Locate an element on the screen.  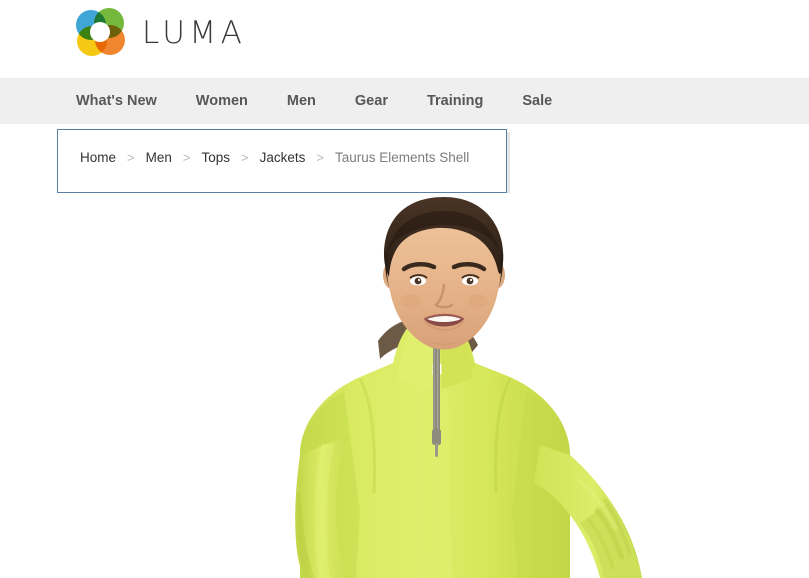
nav-item-women: Women is located at coordinates (222, 101).